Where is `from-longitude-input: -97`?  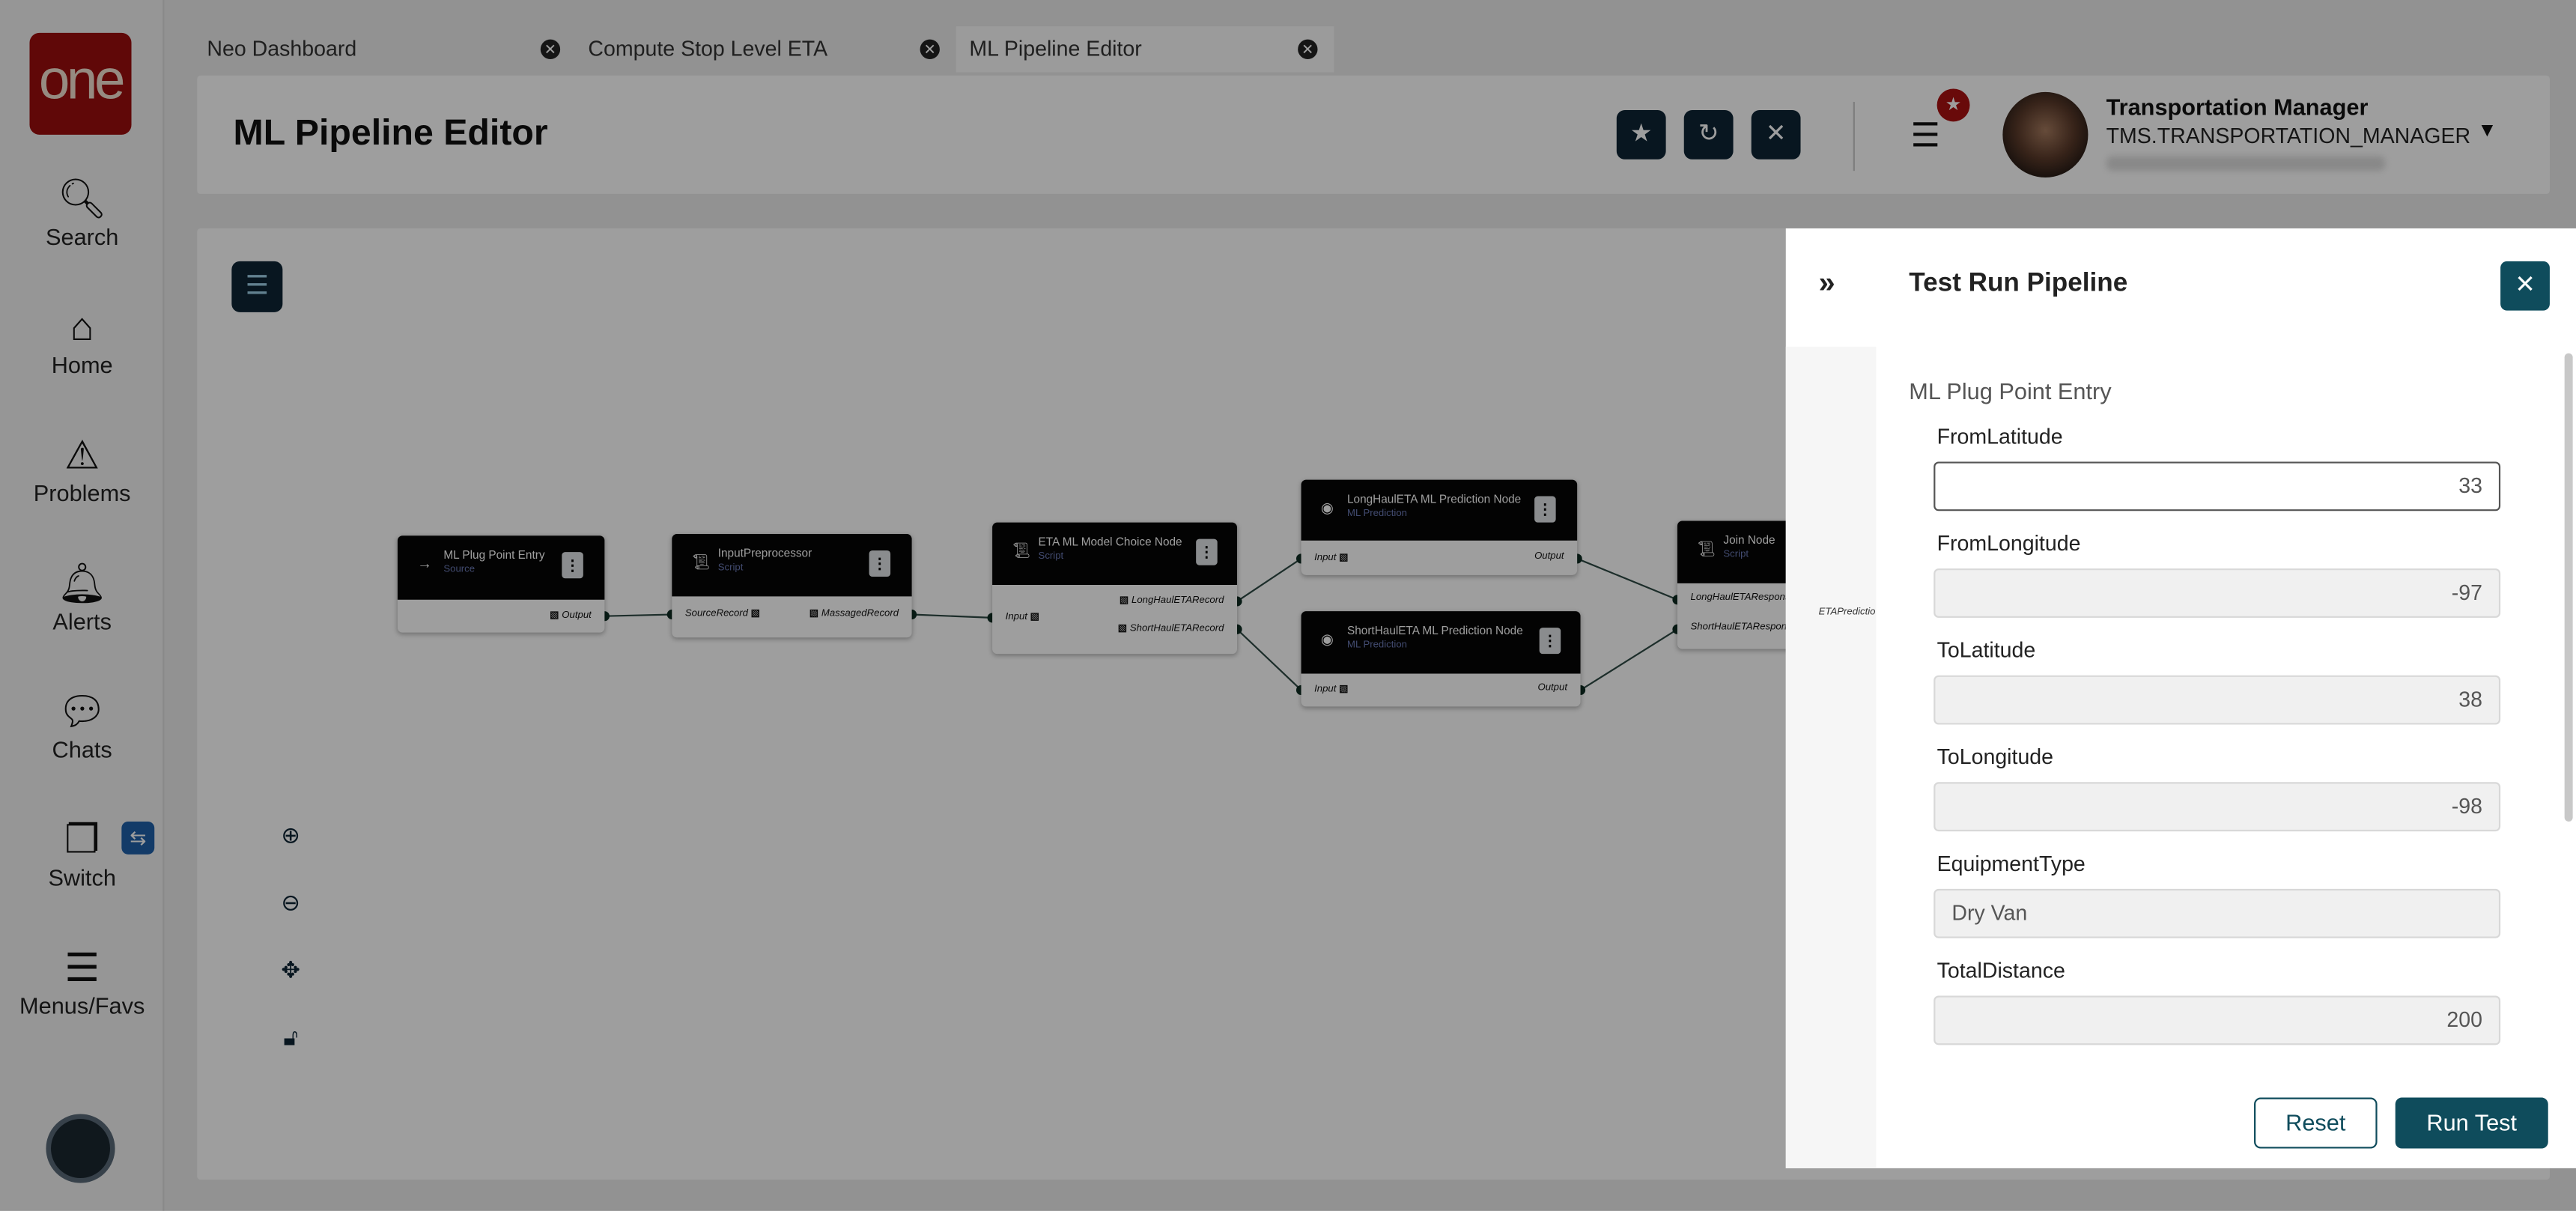
from-longitude-input: -97 is located at coordinates (2217, 593).